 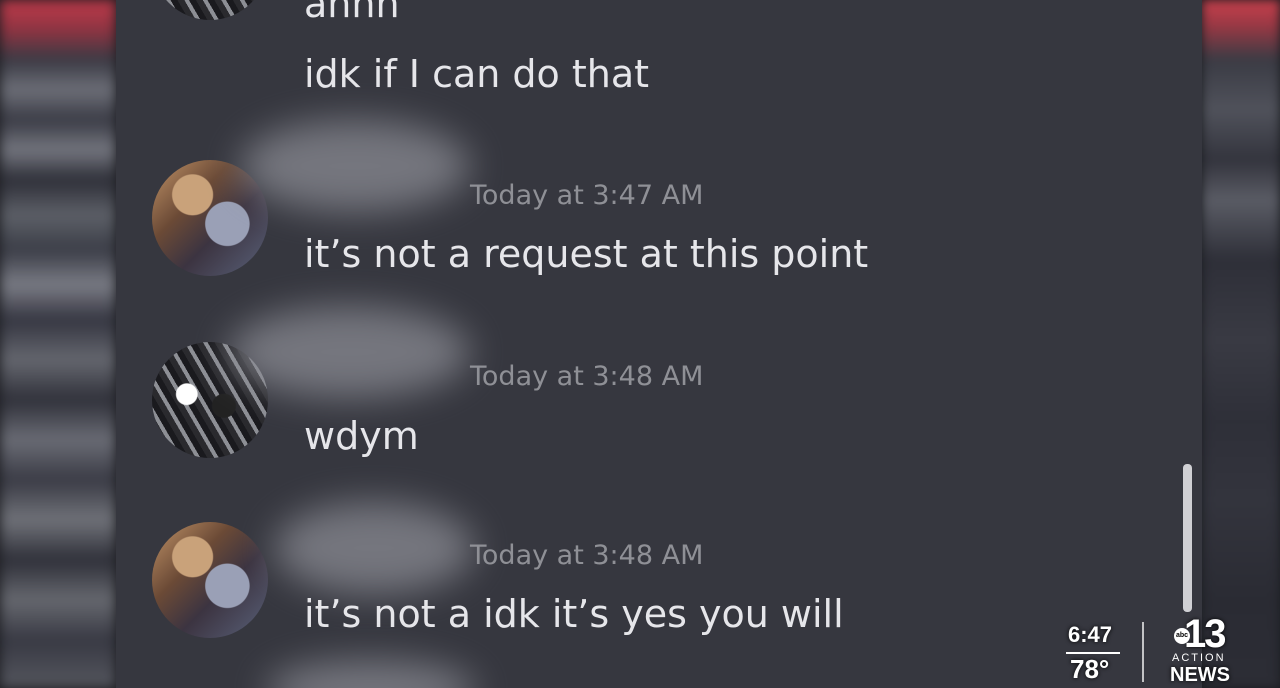 I want to click on scrollbar-thumb, so click(x=1187, y=538).